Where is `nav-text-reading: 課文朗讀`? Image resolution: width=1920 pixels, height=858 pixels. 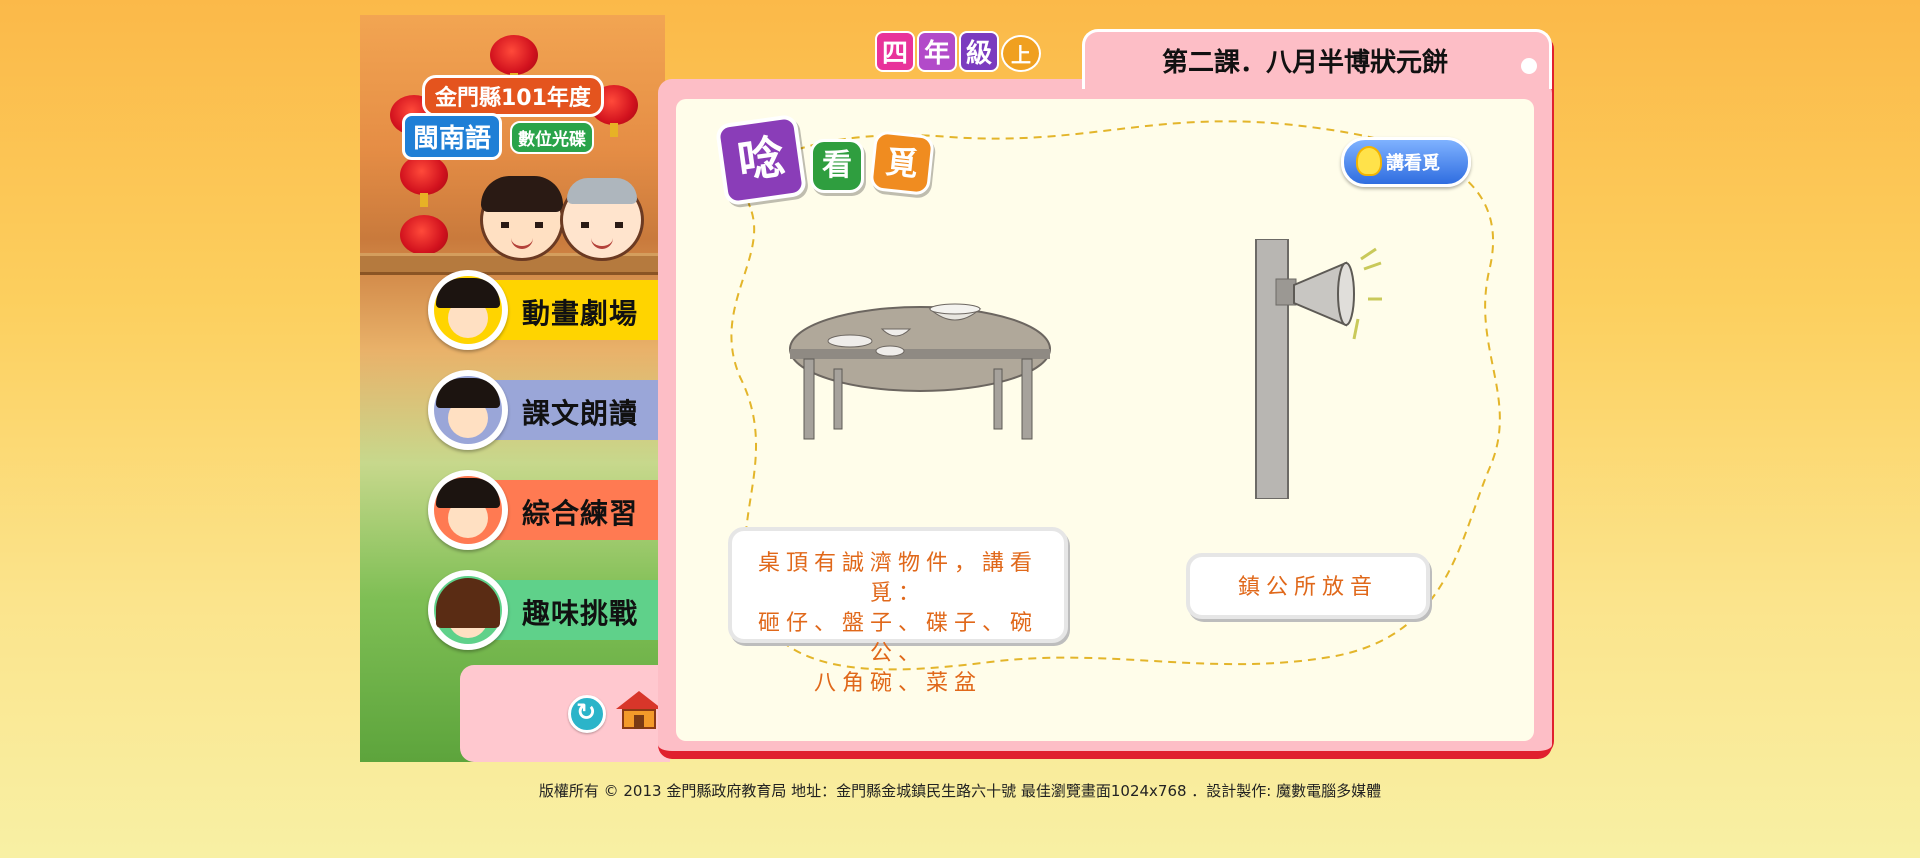 nav-text-reading: 課文朗讀 is located at coordinates (546, 410).